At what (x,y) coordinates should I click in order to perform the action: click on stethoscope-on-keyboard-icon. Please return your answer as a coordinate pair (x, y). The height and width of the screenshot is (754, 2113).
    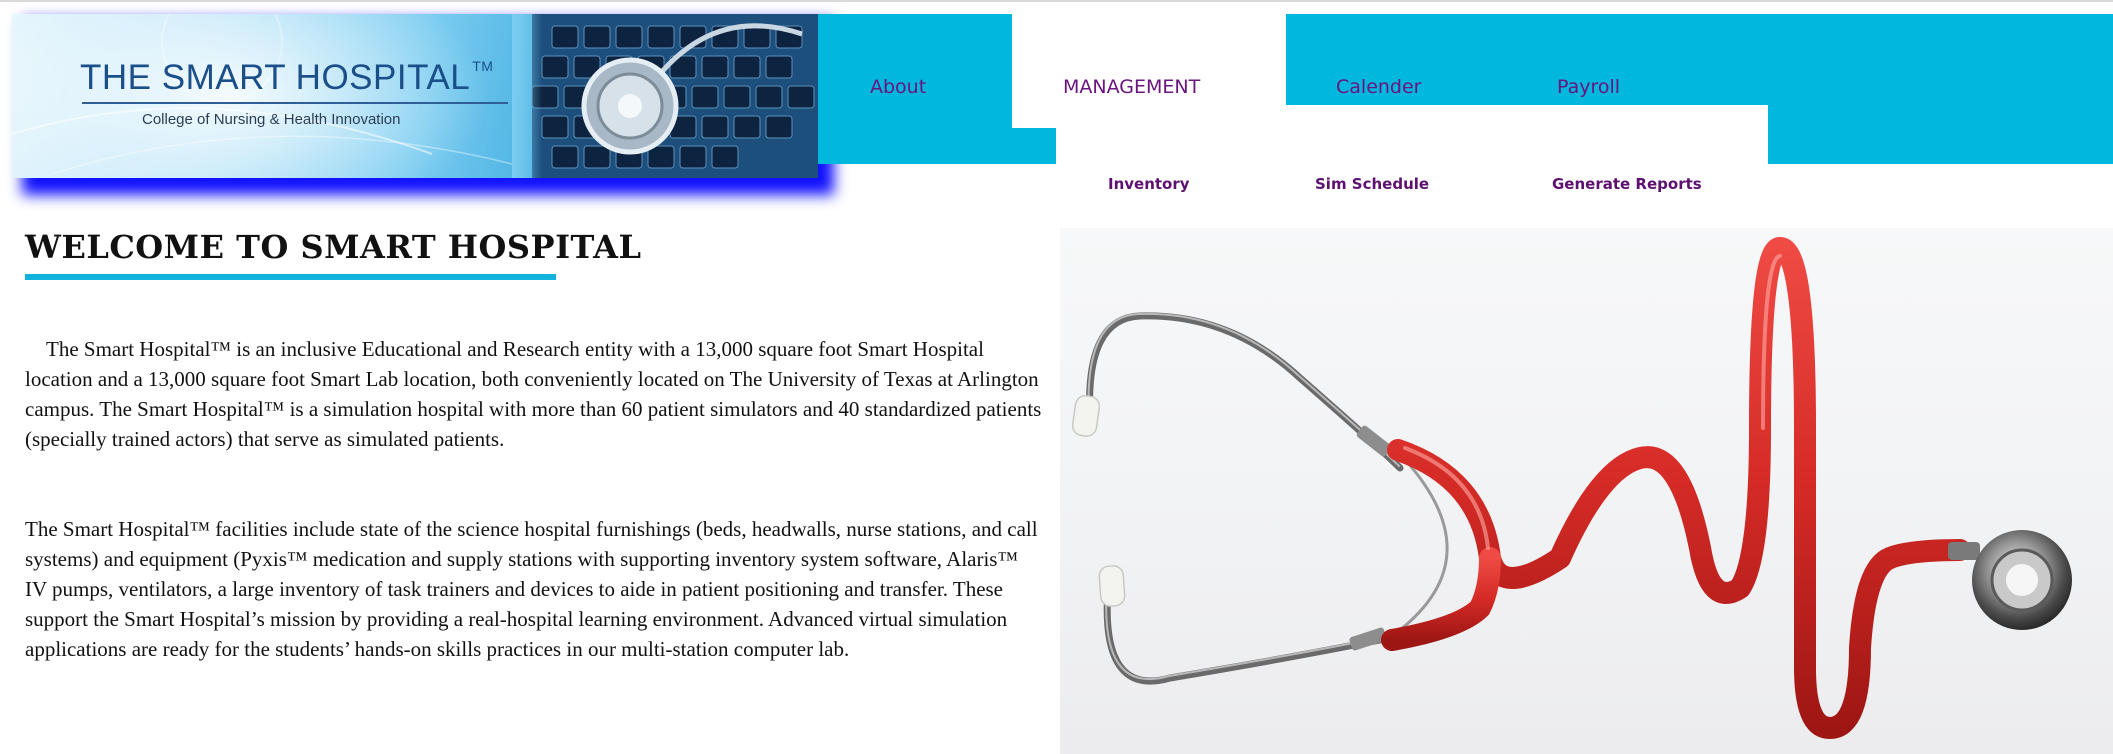
    Looking at the image, I should click on (665, 96).